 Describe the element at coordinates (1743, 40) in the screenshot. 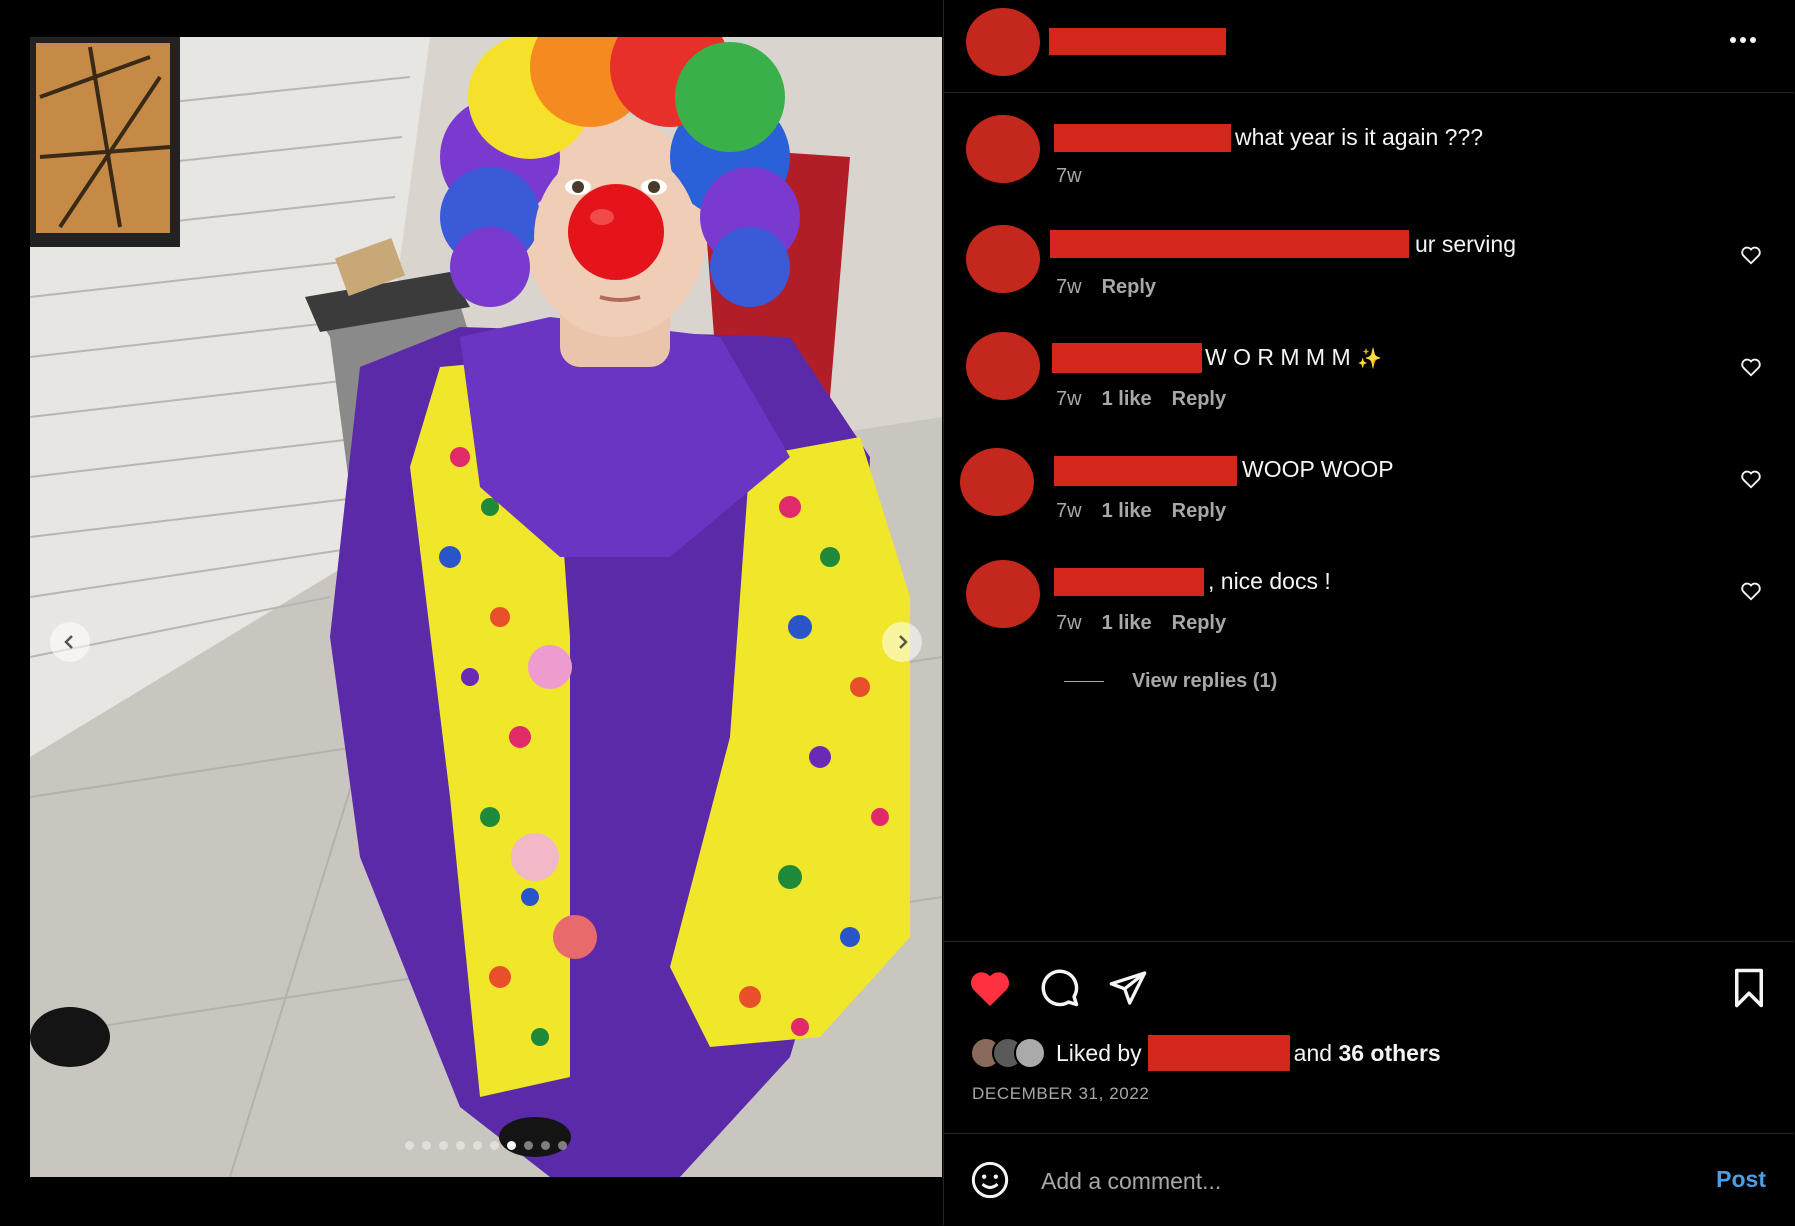

I see `more-icon` at that location.